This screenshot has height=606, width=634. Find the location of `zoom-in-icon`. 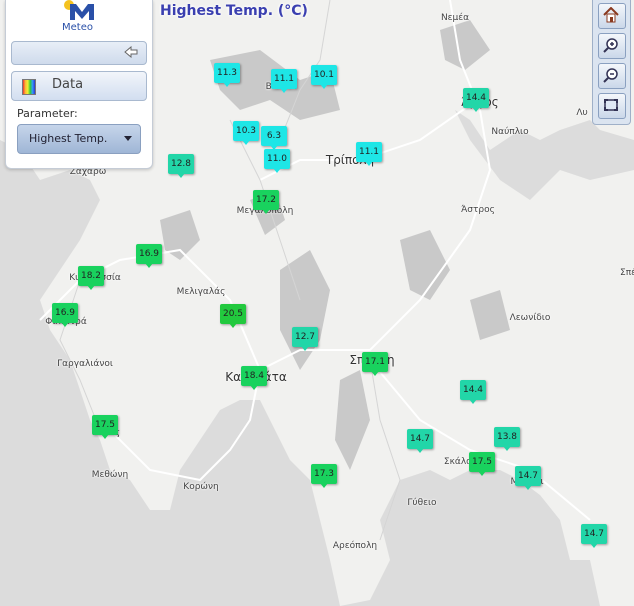

zoom-in-icon is located at coordinates (610, 45).